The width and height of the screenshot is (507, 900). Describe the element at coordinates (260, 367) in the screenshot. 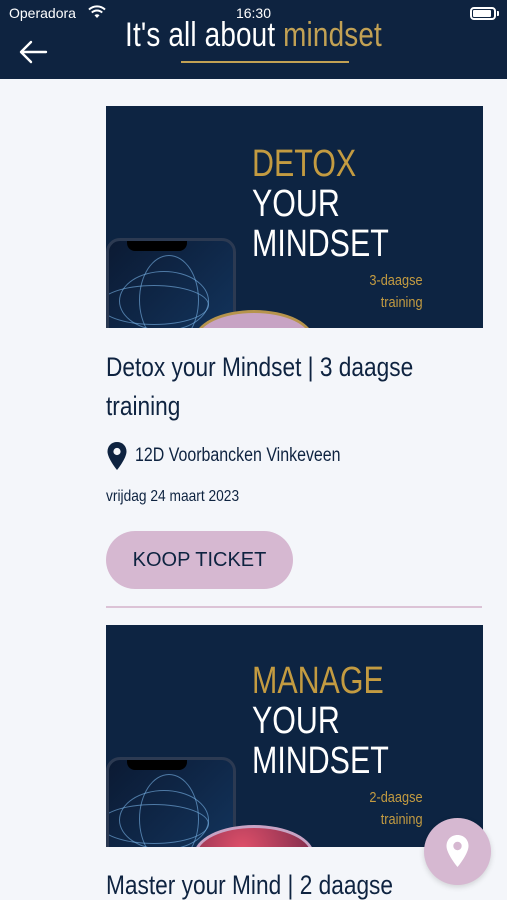

I see `event-title-line-1: Detox your Mindset | 3 daagse` at that location.